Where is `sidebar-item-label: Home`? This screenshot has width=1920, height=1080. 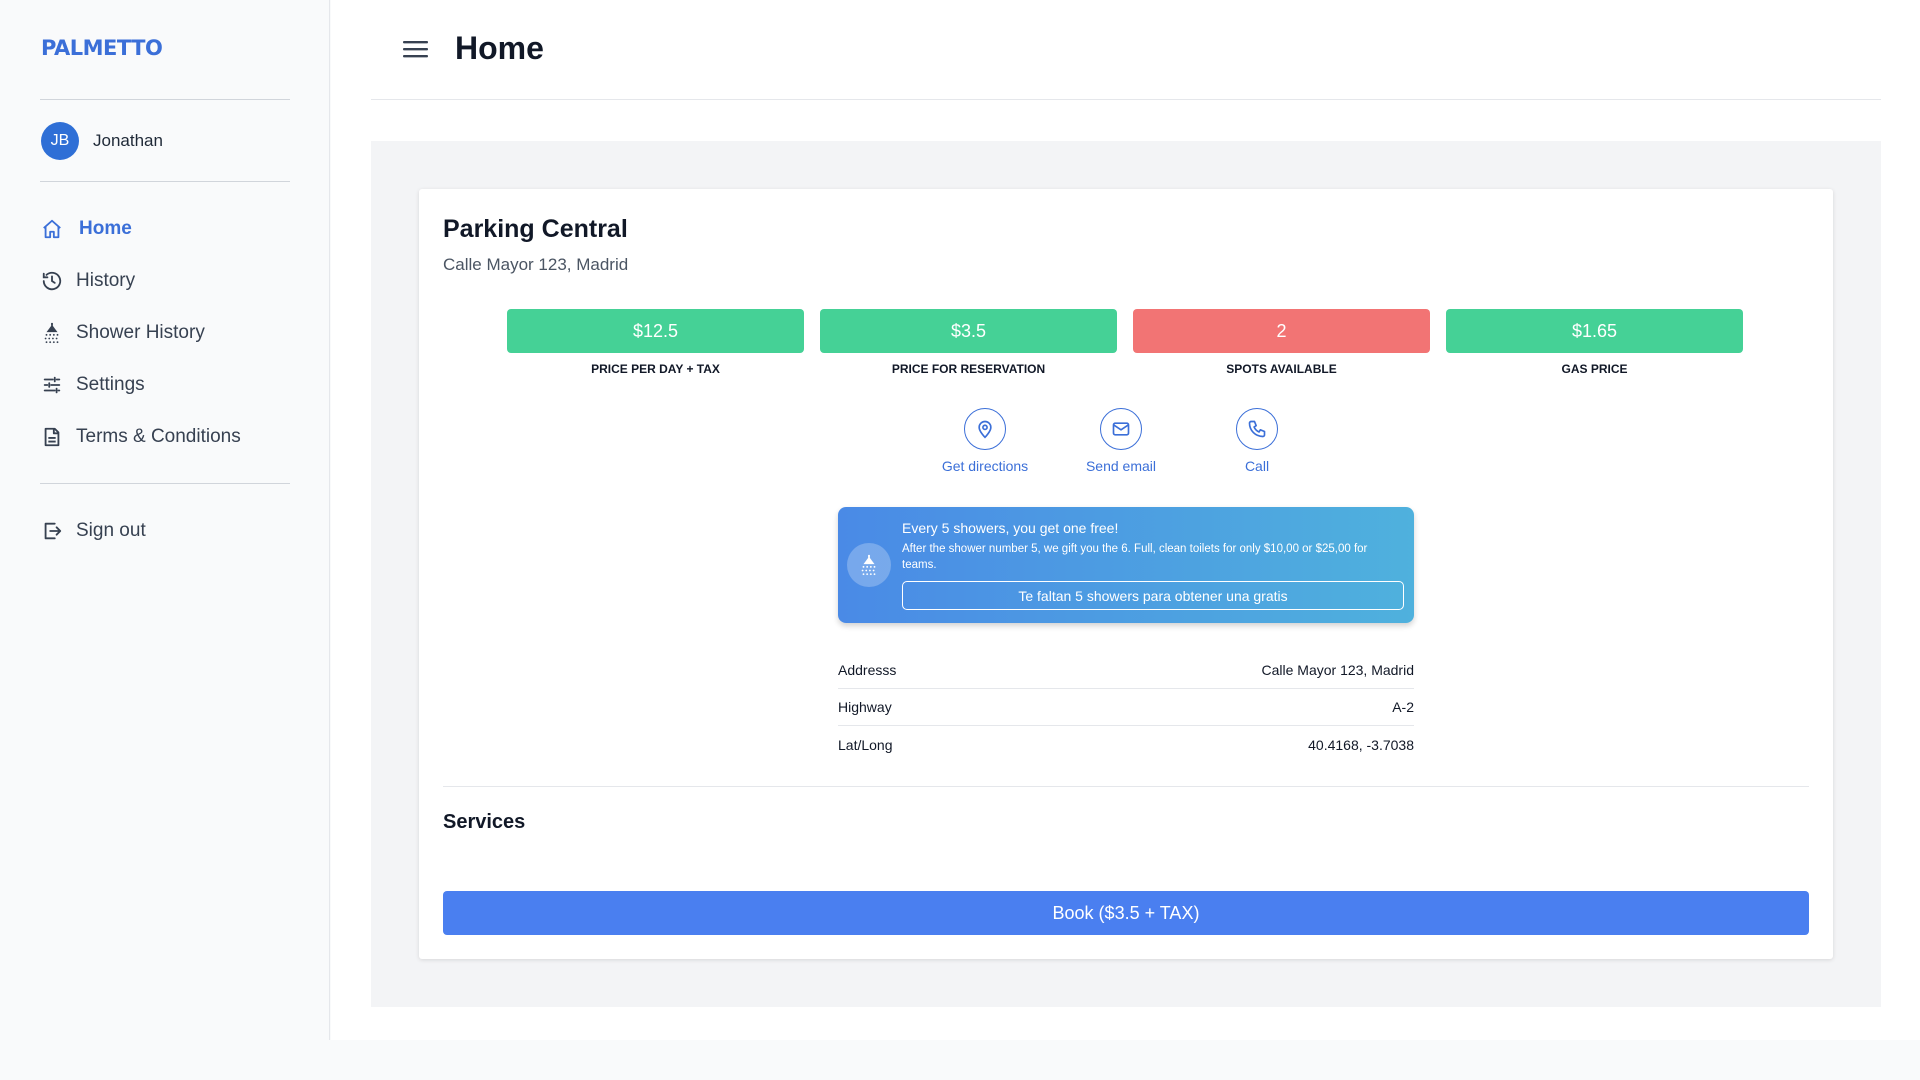 sidebar-item-label: Home is located at coordinates (105, 228).